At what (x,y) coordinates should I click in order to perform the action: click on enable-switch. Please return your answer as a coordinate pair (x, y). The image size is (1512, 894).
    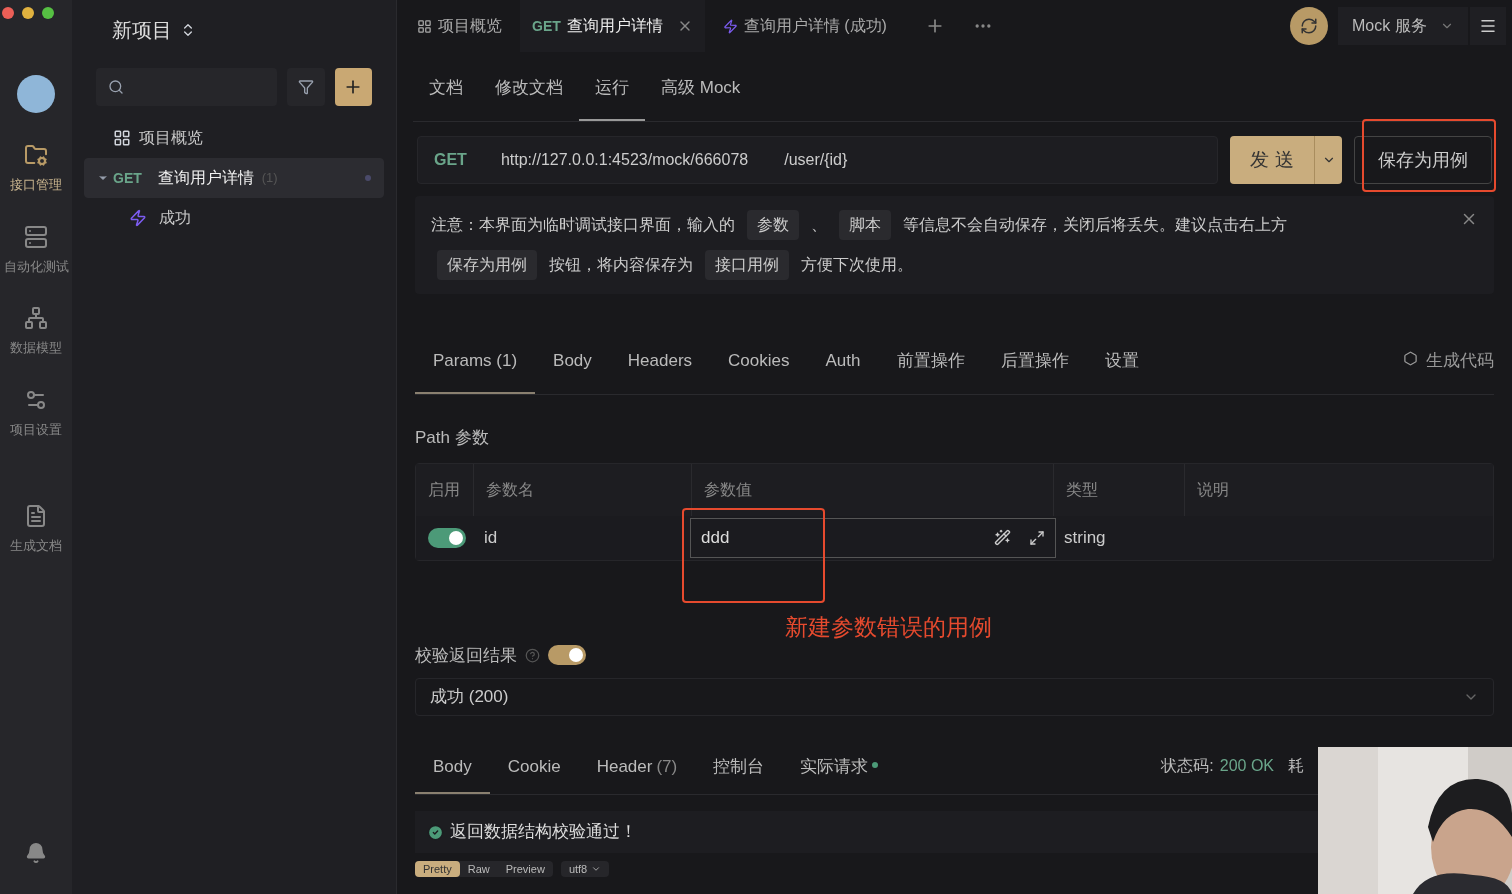
    Looking at the image, I should click on (447, 537).